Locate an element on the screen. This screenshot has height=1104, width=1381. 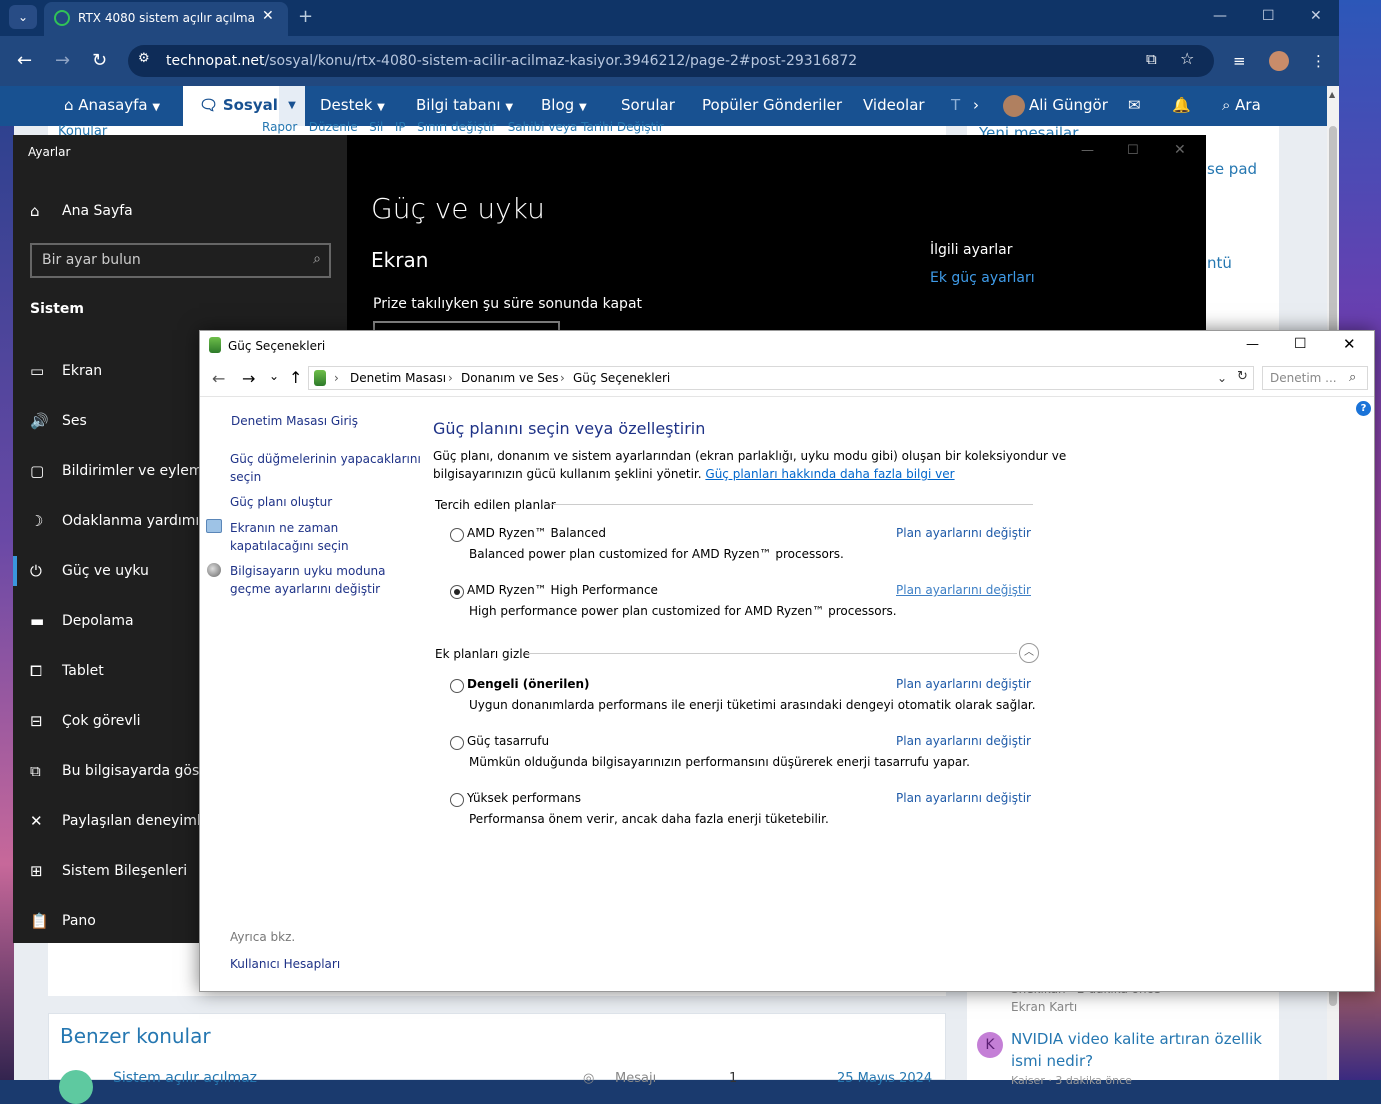
nav-scroll-right-icon: › is located at coordinates (976, 105).